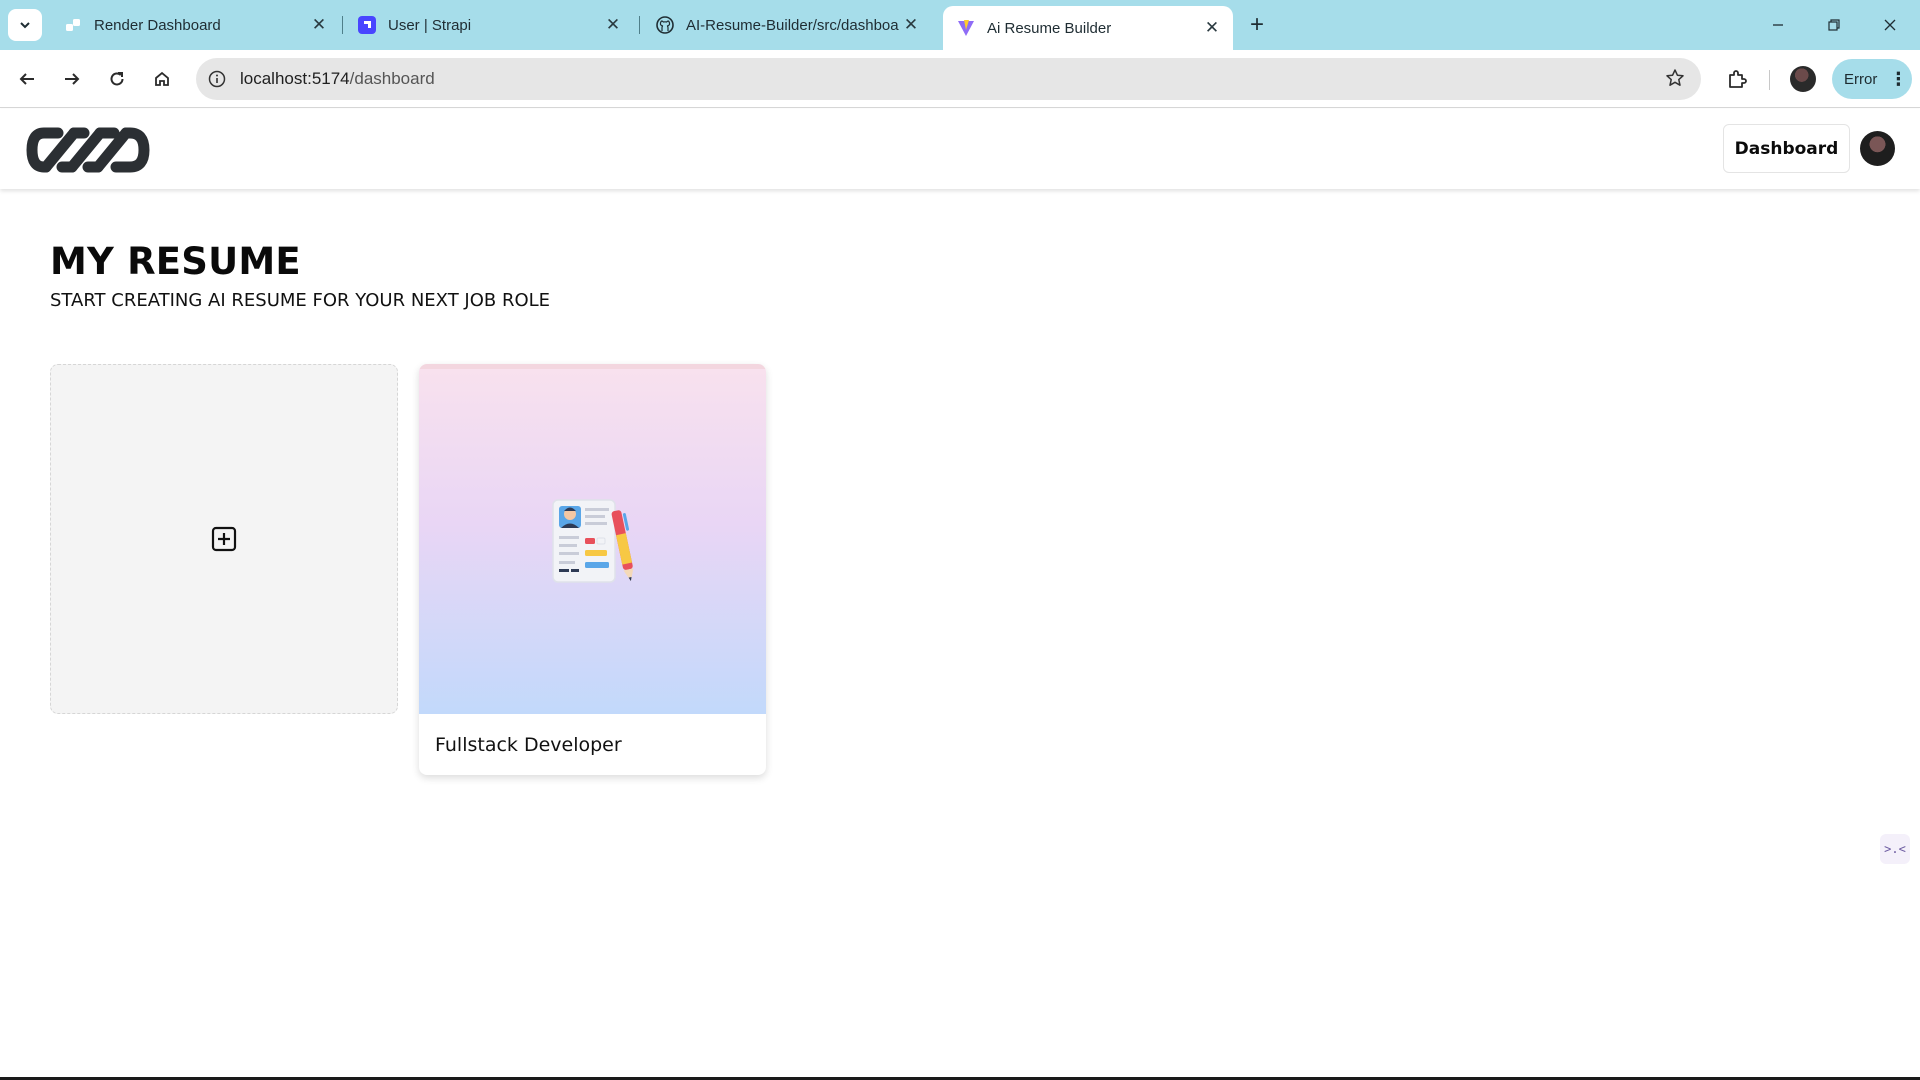  What do you see at coordinates (1861, 79) in the screenshot?
I see `error-label: Error` at bounding box center [1861, 79].